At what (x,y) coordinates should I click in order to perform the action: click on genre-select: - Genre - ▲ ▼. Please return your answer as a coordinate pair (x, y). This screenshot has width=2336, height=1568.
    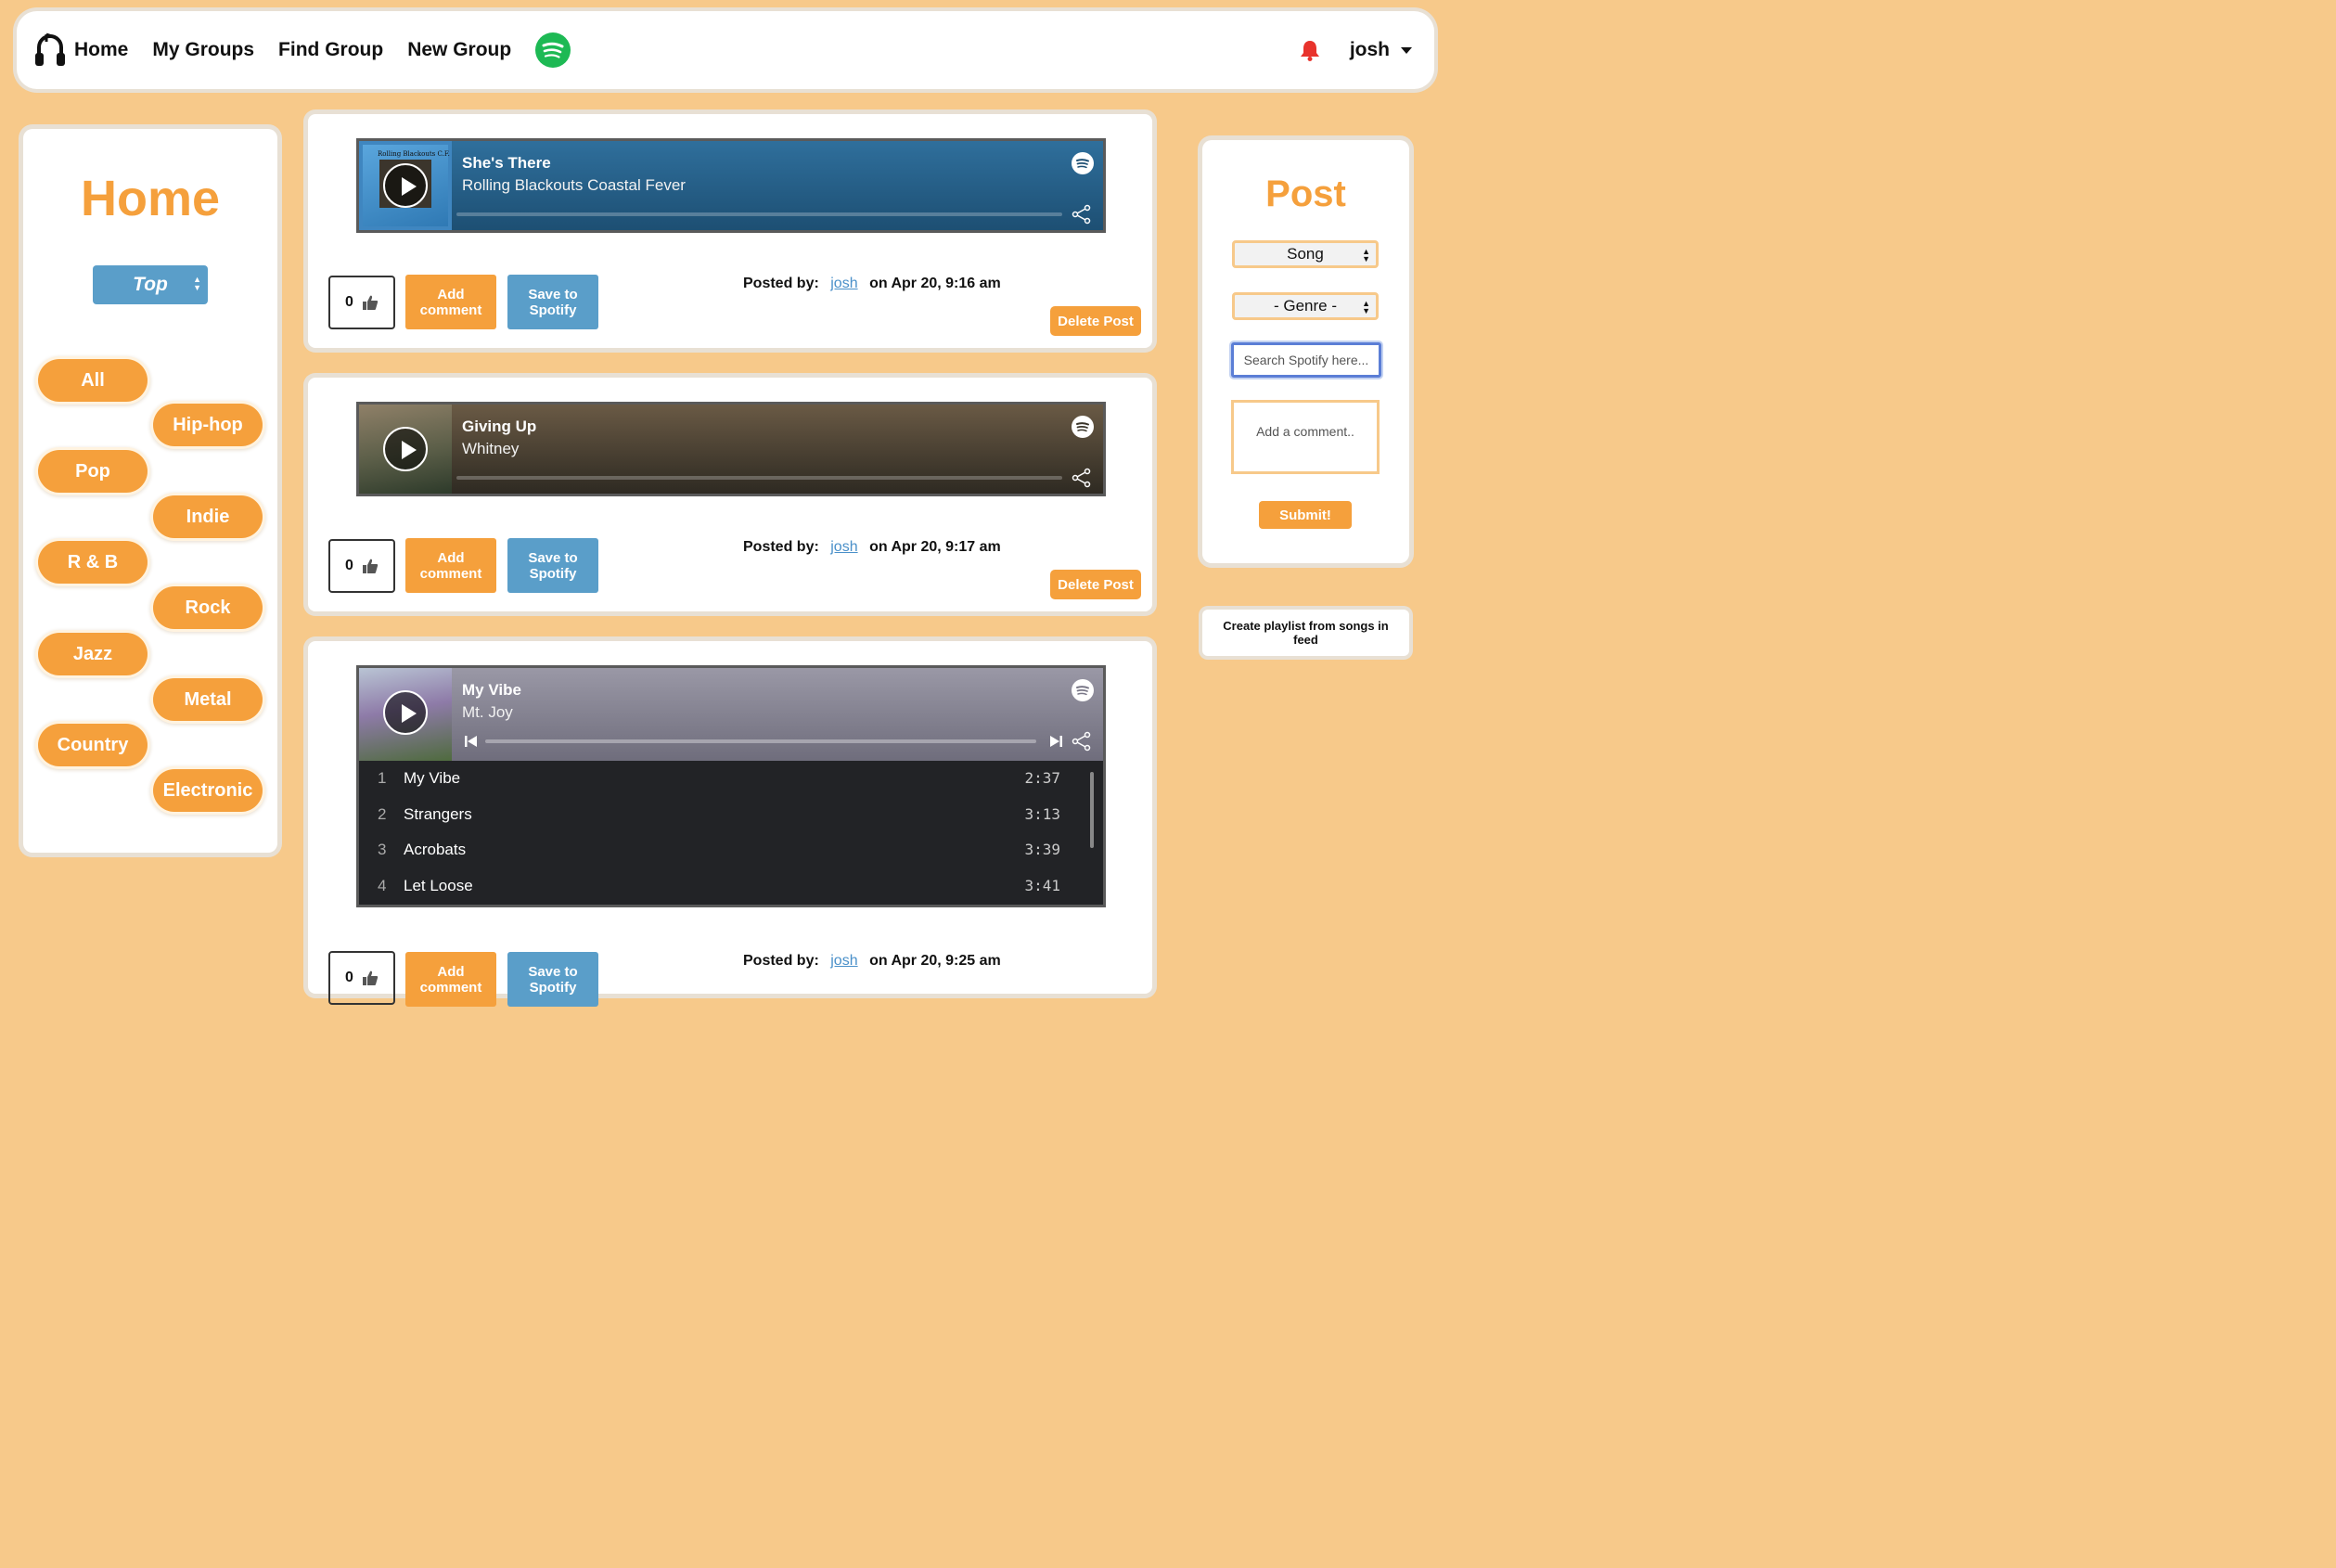
    Looking at the image, I should click on (1306, 306).